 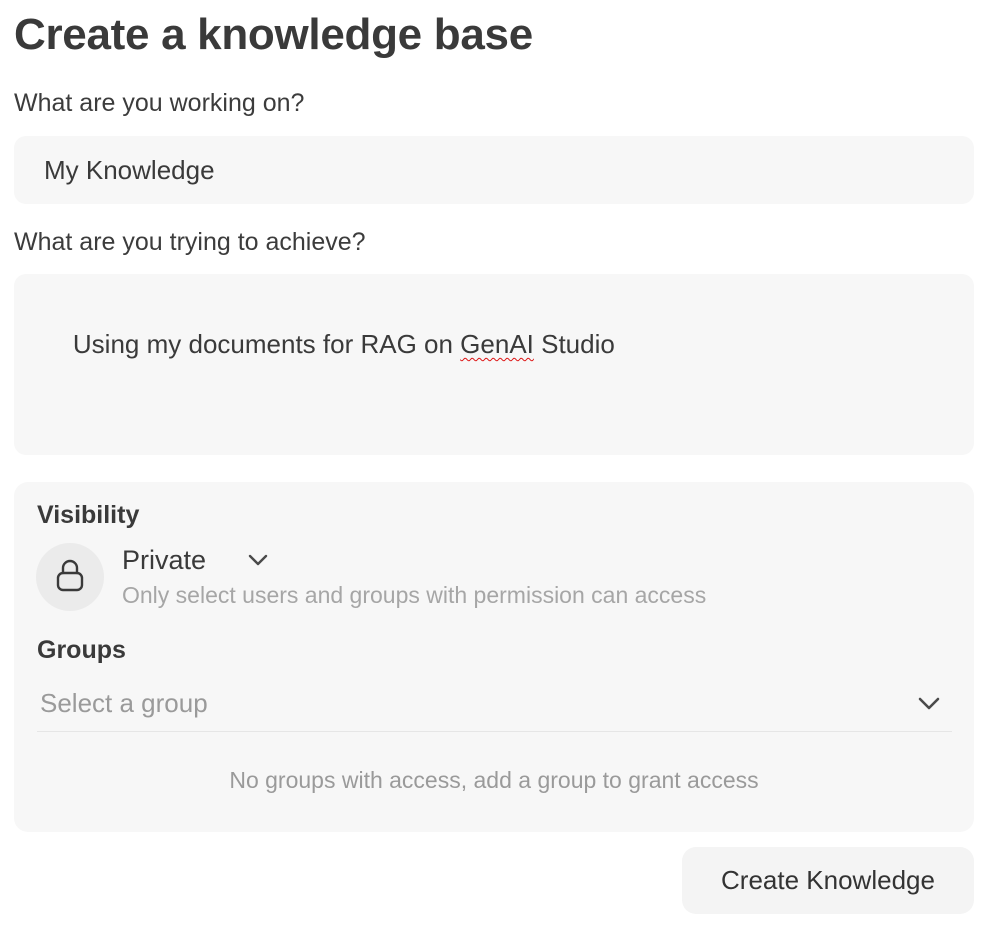 What do you see at coordinates (494, 703) in the screenshot?
I see `group-select-dropdown: Select a group` at bounding box center [494, 703].